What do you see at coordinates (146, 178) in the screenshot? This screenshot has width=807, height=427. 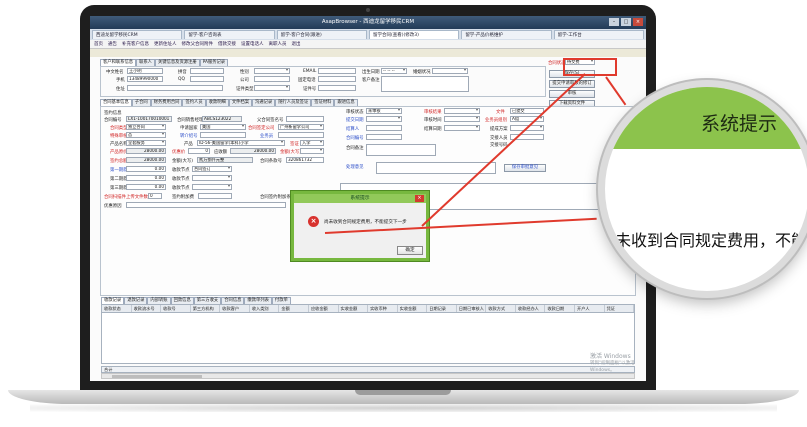 I see `second-payment-field: 0.00` at bounding box center [146, 178].